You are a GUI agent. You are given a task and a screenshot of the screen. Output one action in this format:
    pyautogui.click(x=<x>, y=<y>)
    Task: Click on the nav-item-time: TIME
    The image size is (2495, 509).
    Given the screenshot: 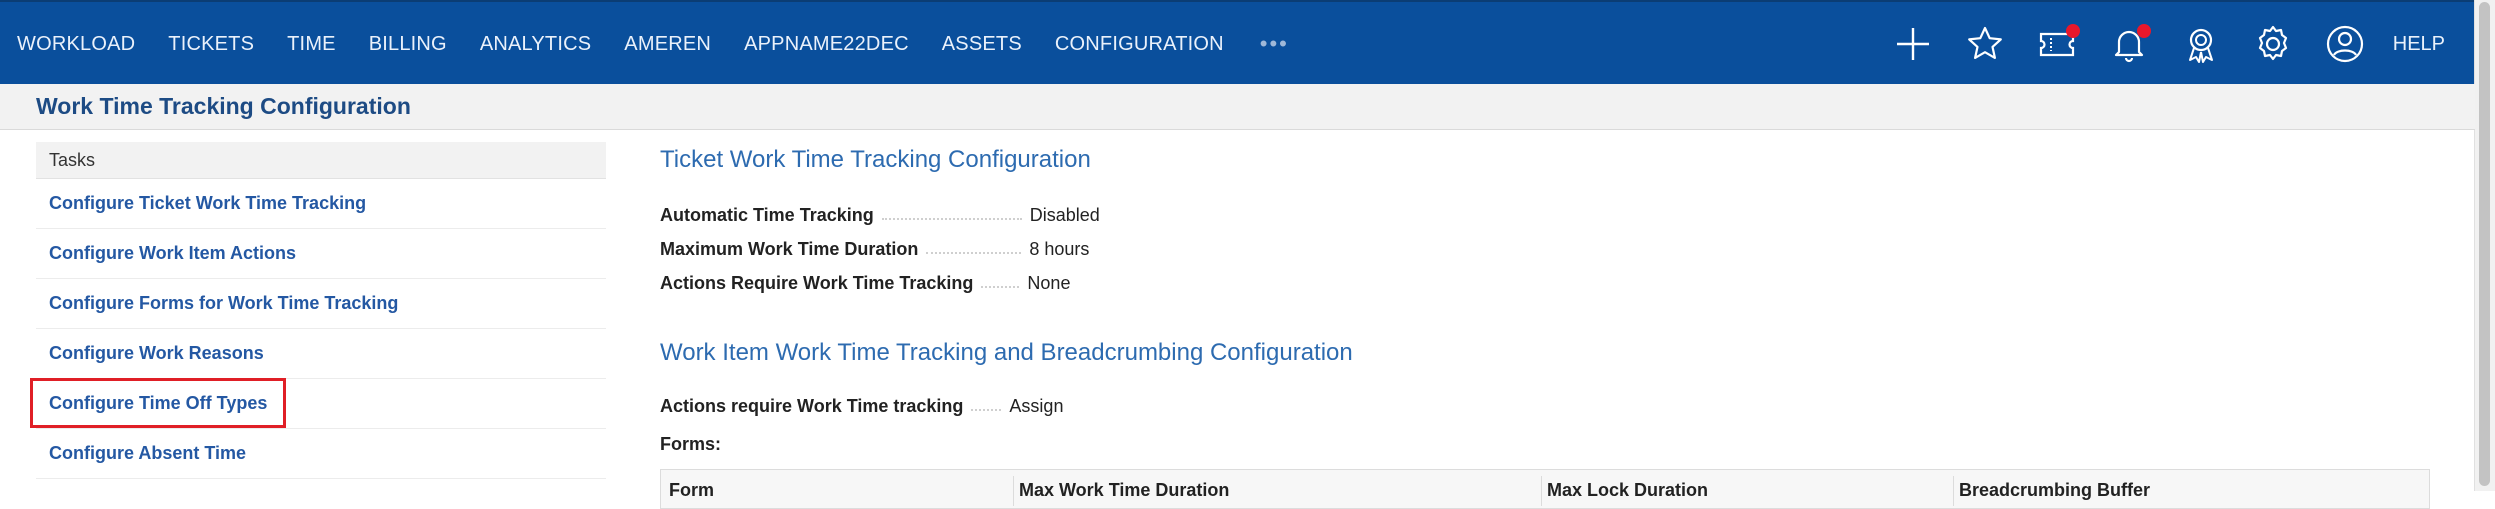 What is the action you would take?
    pyautogui.click(x=311, y=44)
    